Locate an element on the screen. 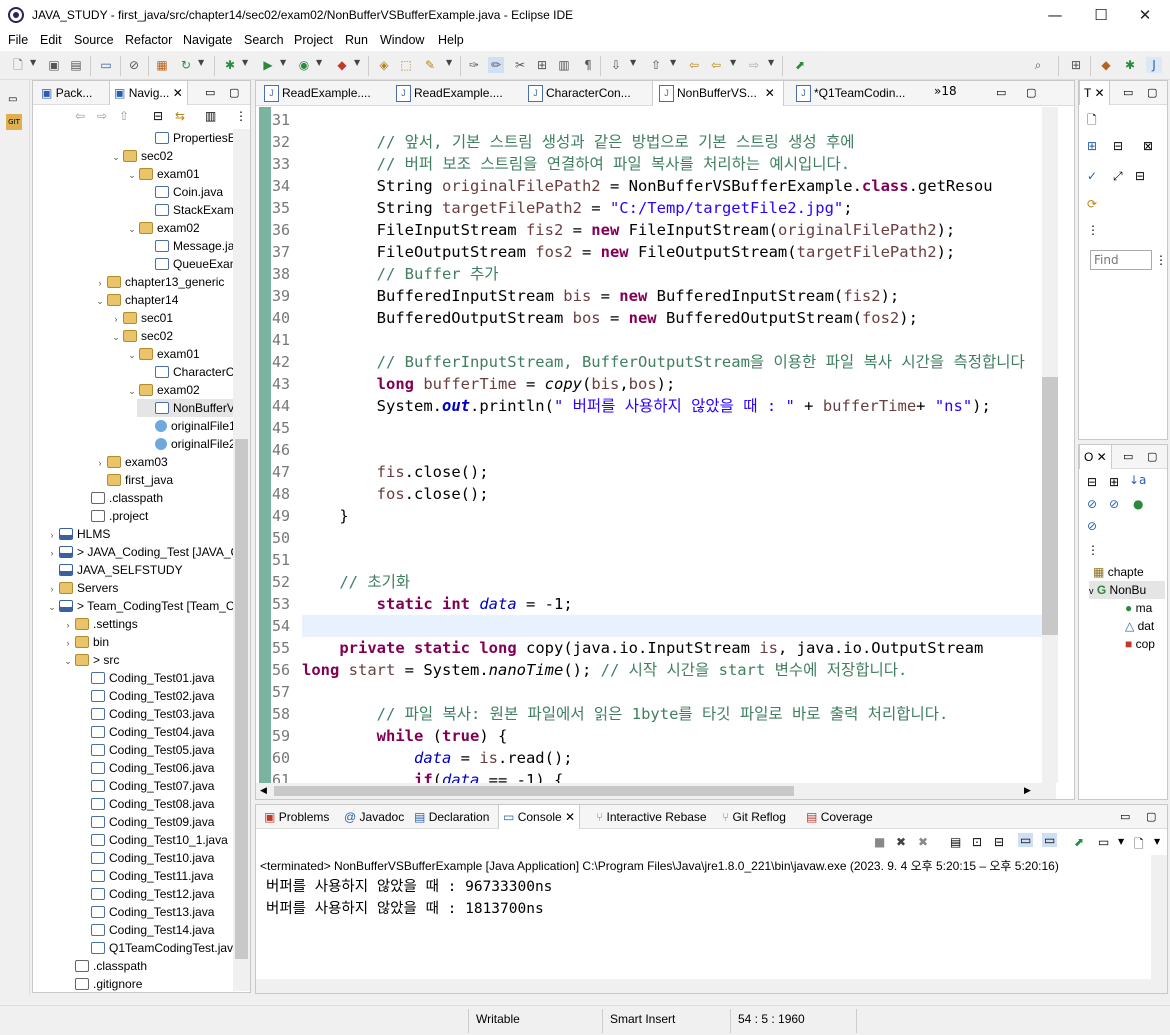 This screenshot has height=1035, width=1170. tree-item: QueueExampl is located at coordinates (187, 264).